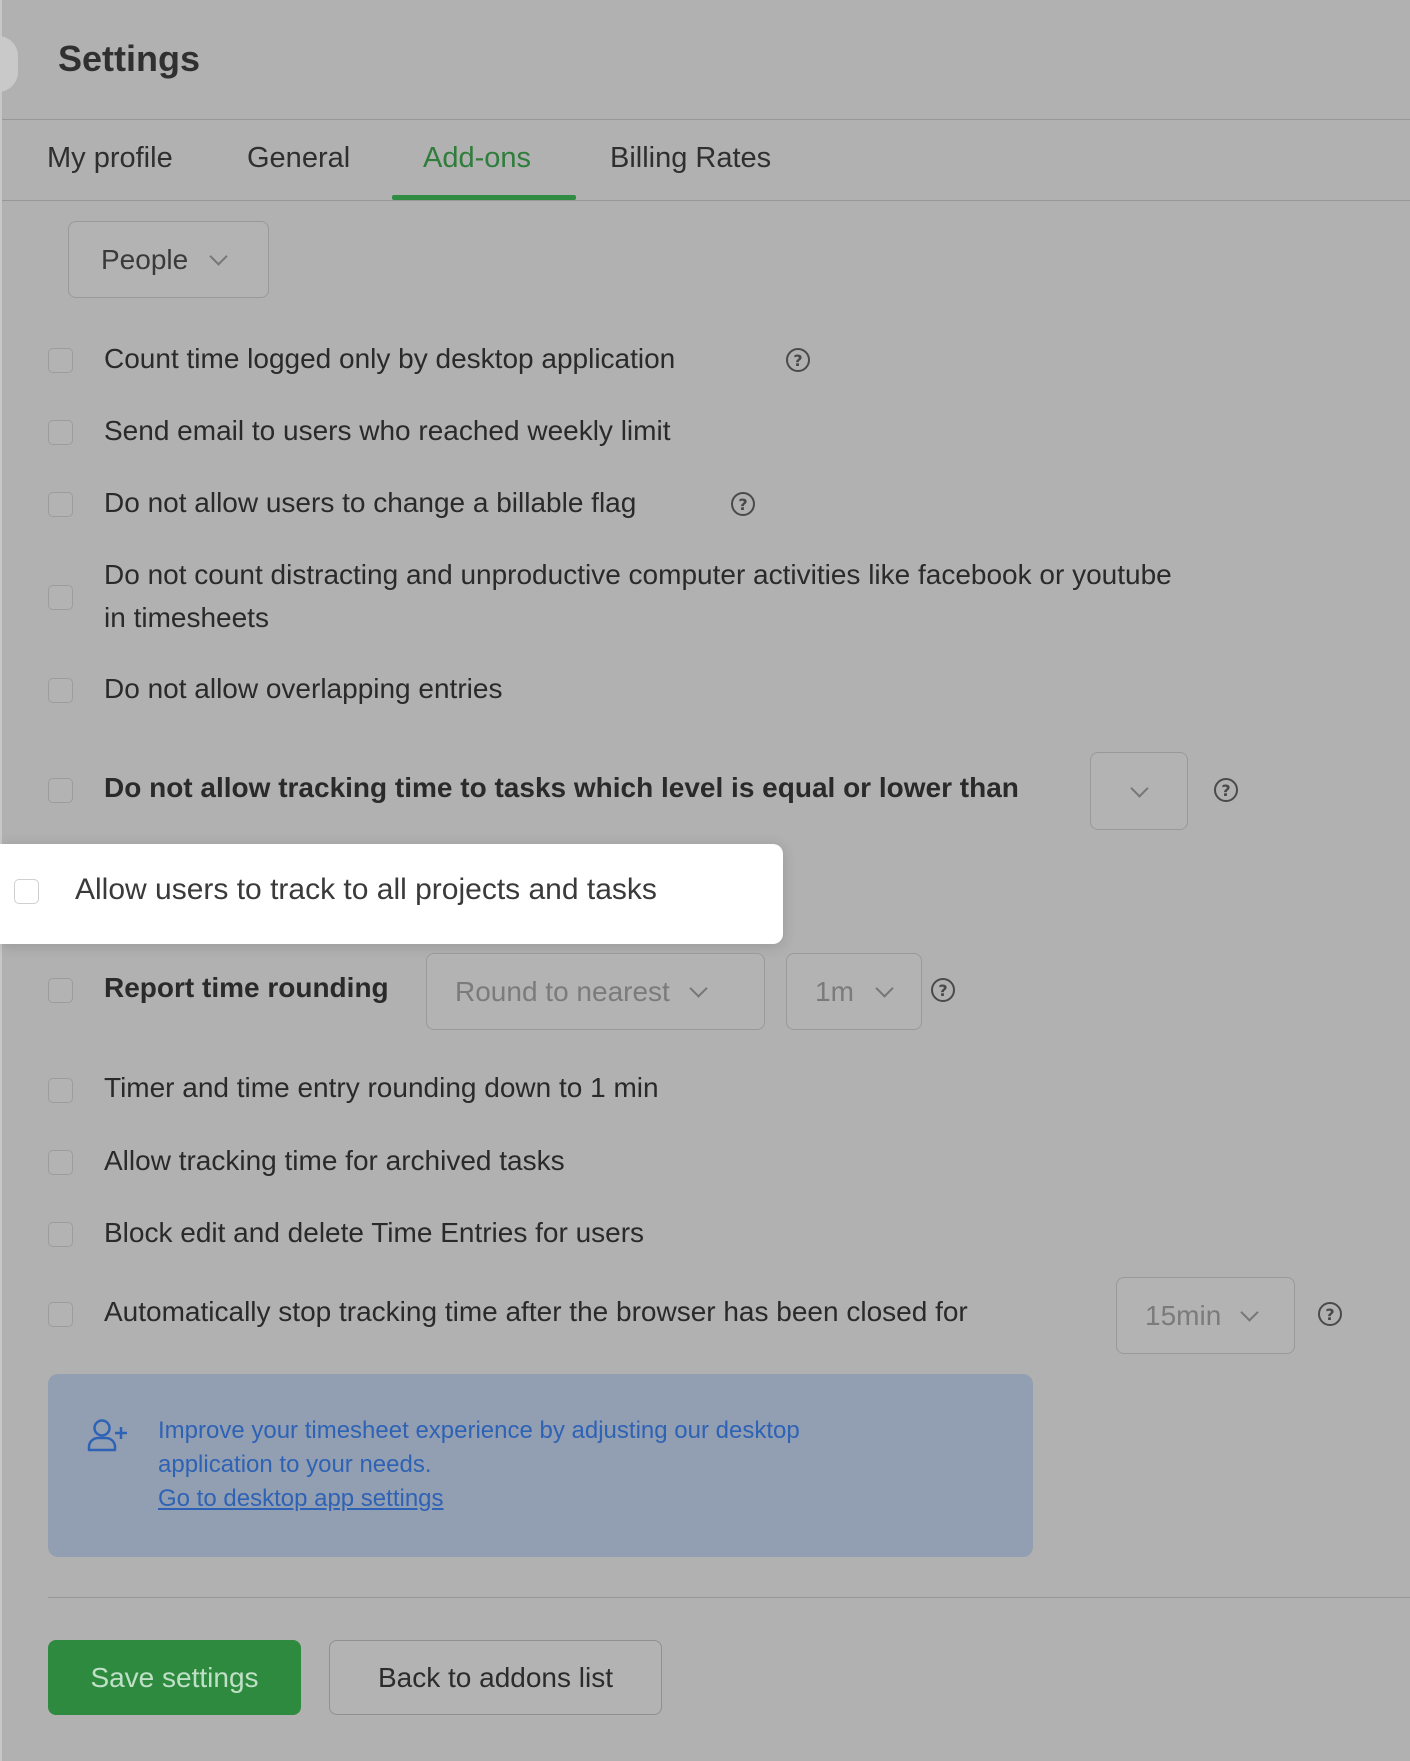  Describe the element at coordinates (60, 360) in the screenshot. I see `checkbox-desktop-only` at that location.